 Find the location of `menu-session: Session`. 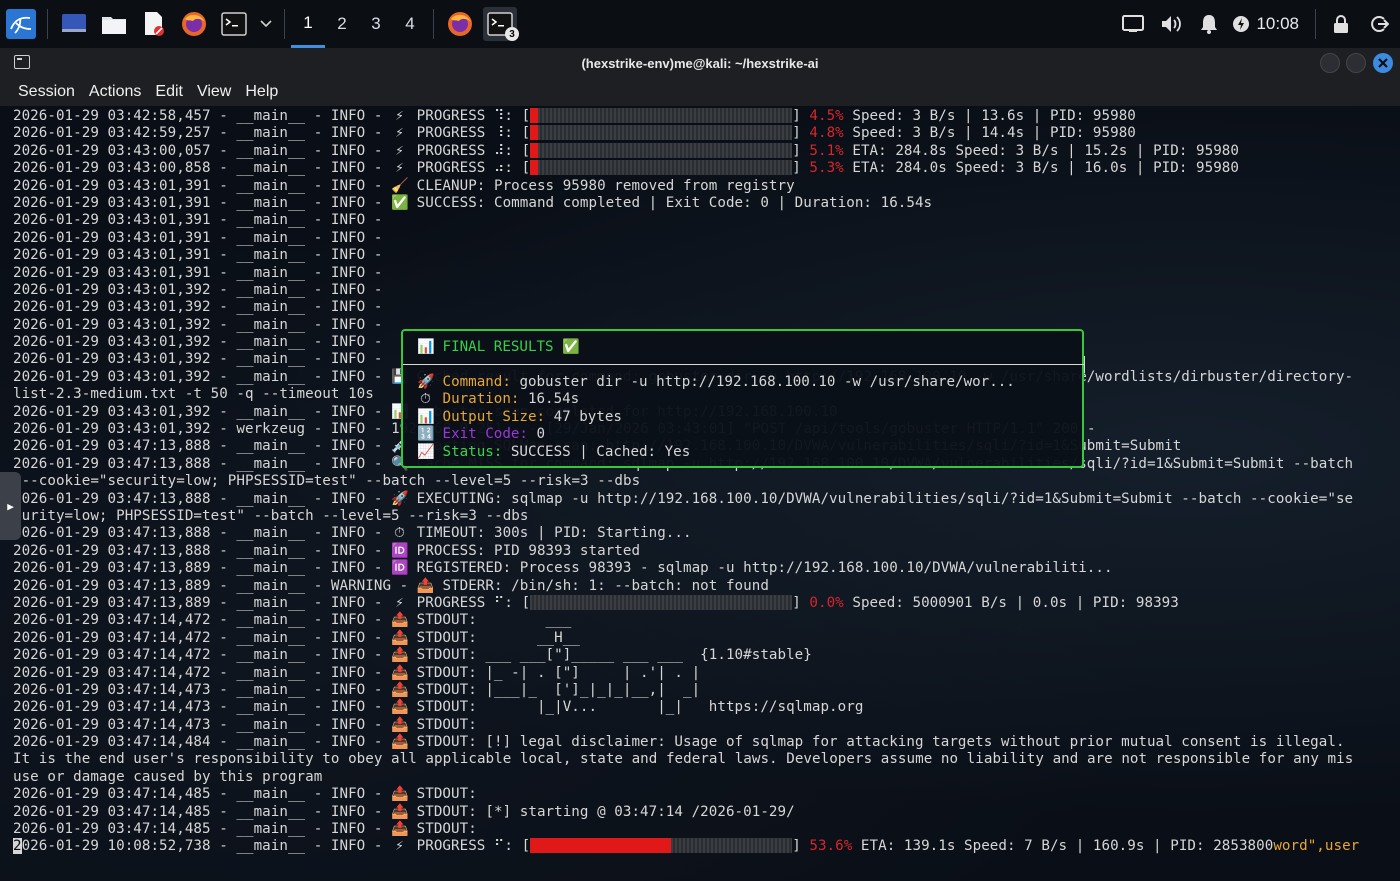

menu-session: Session is located at coordinates (46, 92).